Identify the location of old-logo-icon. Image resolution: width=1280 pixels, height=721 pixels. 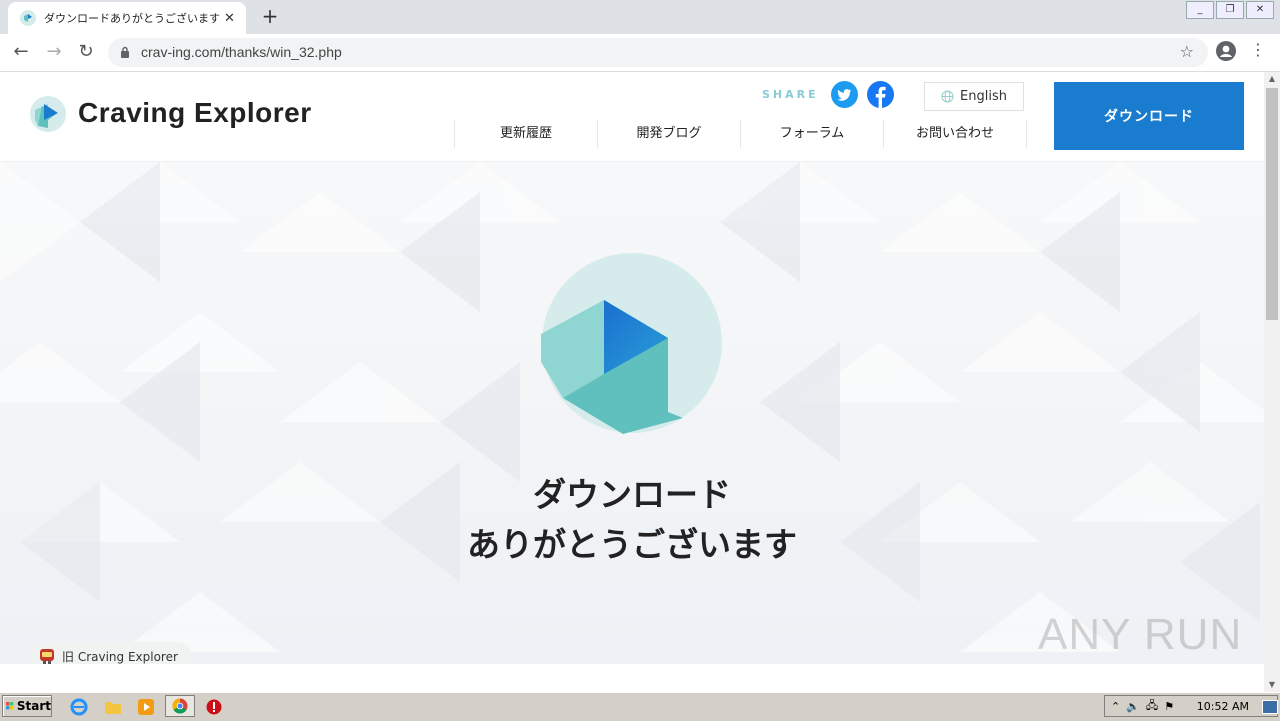
(47, 656).